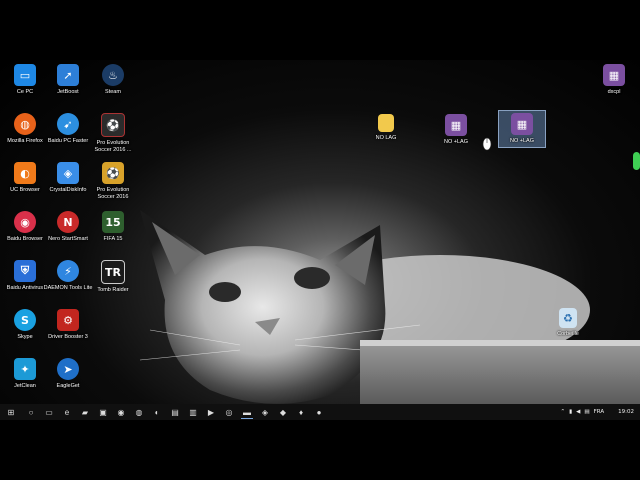  What do you see at coordinates (25, 141) in the screenshot?
I see `desktop-icon-label: Mozilla Firefox` at bounding box center [25, 141].